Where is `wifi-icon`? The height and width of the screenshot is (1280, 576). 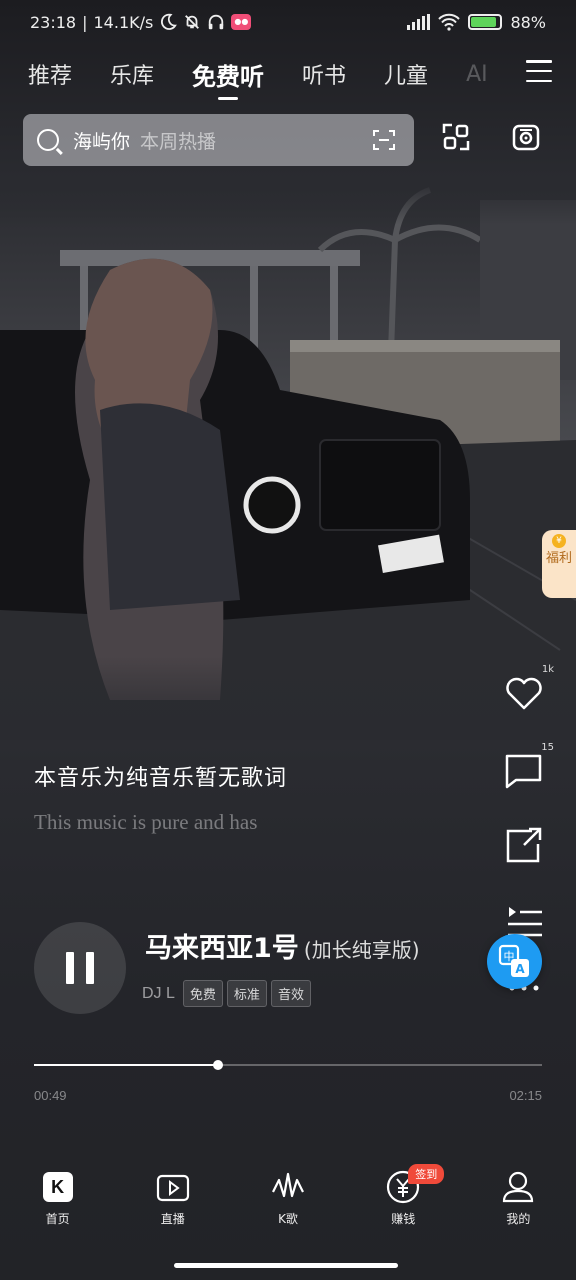 wifi-icon is located at coordinates (449, 22).